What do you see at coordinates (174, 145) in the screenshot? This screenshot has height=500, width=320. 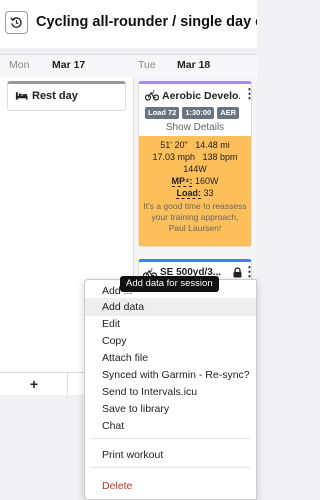 I see `elapsed-time: 51' 20"` at bounding box center [174, 145].